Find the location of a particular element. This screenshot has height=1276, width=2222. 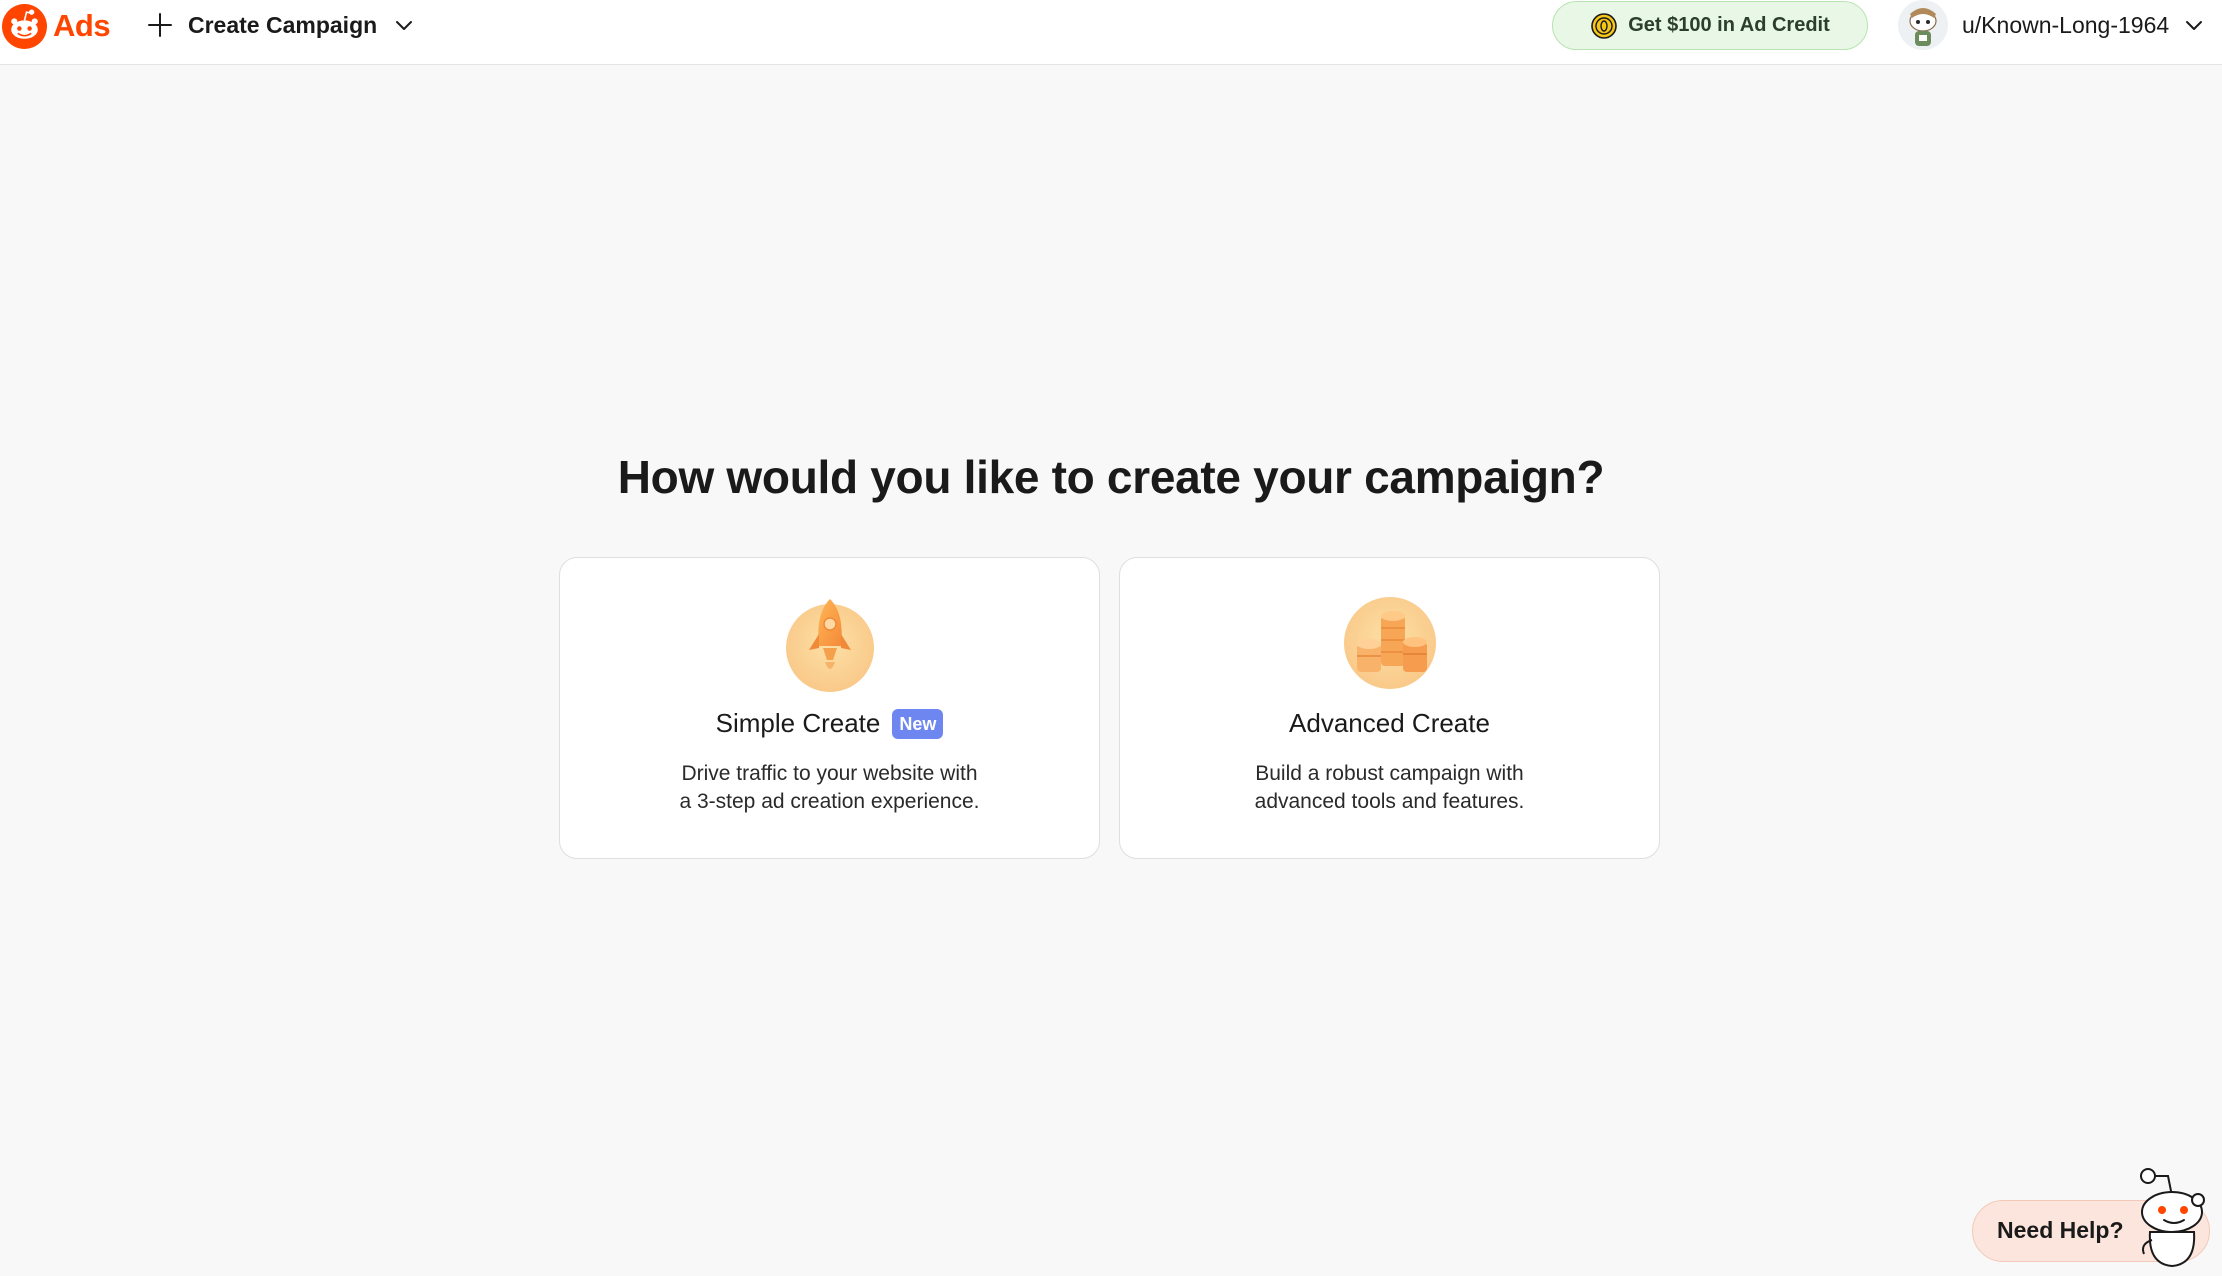

snoo-mascot-icon is located at coordinates (2170, 1218).